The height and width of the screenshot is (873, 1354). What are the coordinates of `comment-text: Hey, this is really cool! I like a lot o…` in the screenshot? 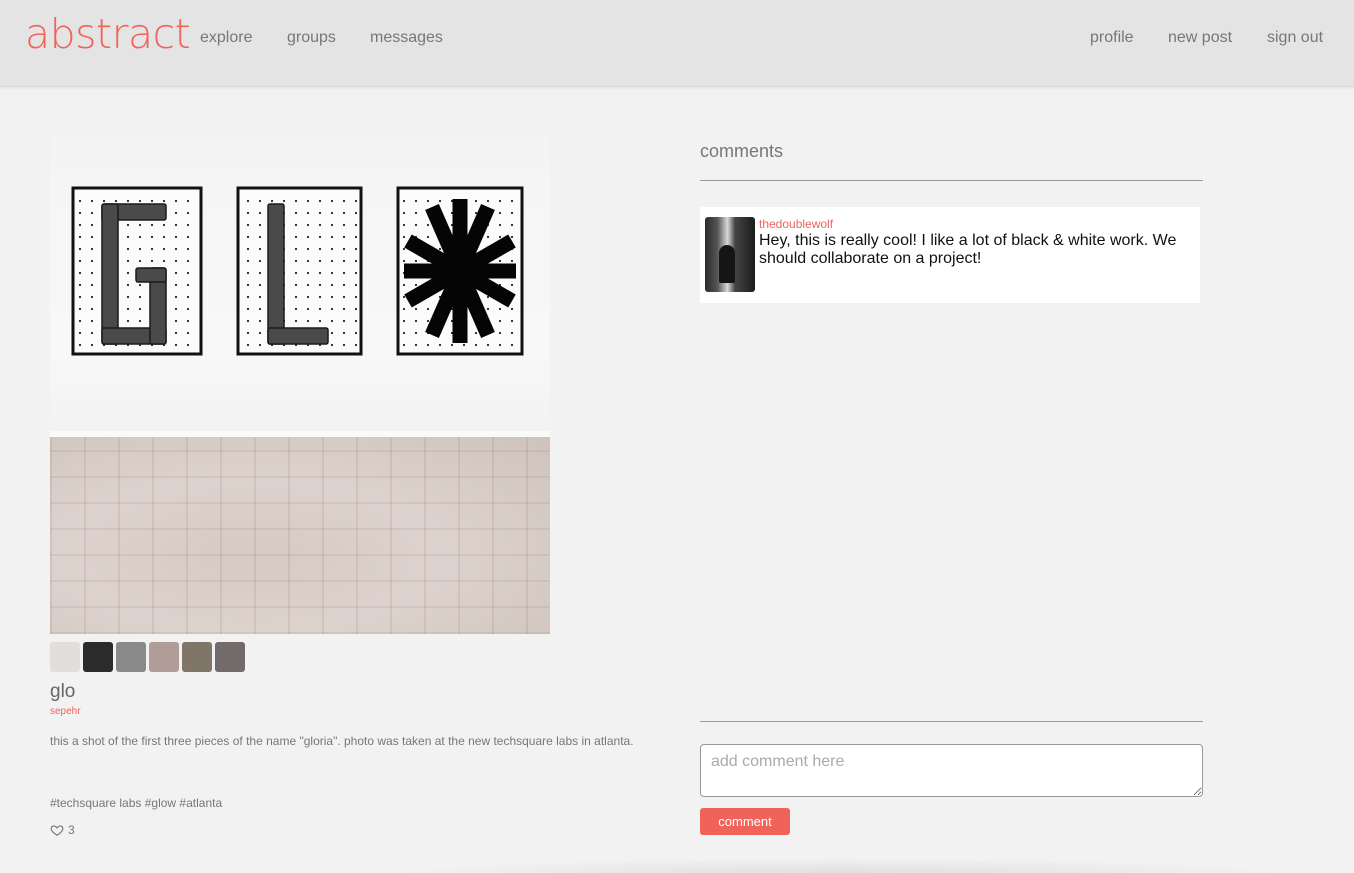 It's located at (968, 249).